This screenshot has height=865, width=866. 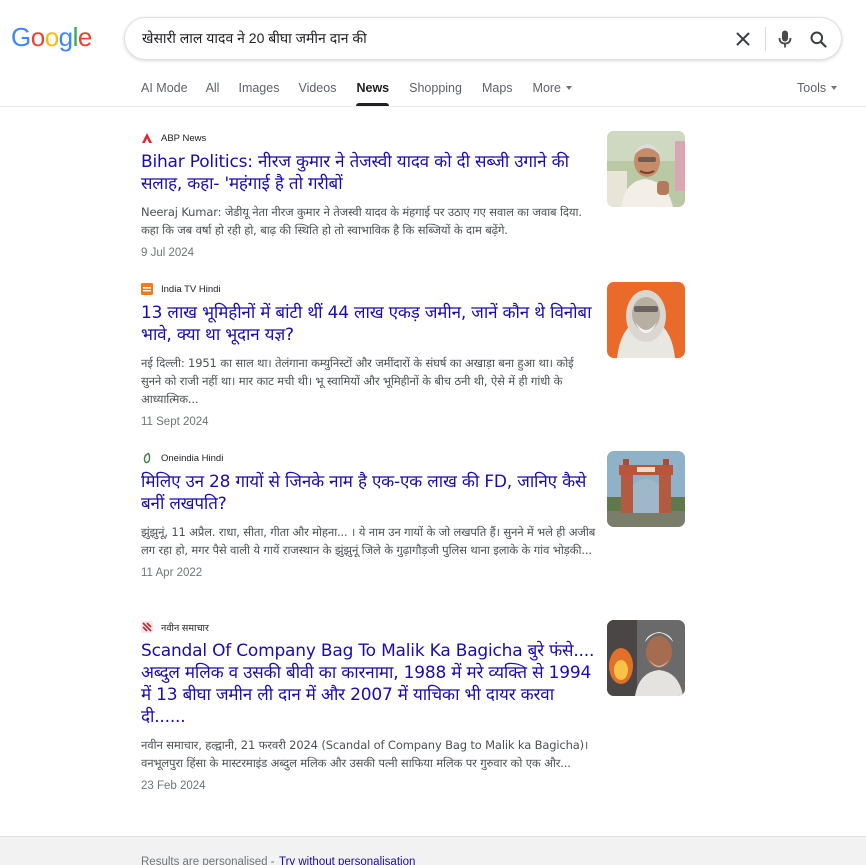 What do you see at coordinates (432, 38) in the screenshot?
I see `search-input` at bounding box center [432, 38].